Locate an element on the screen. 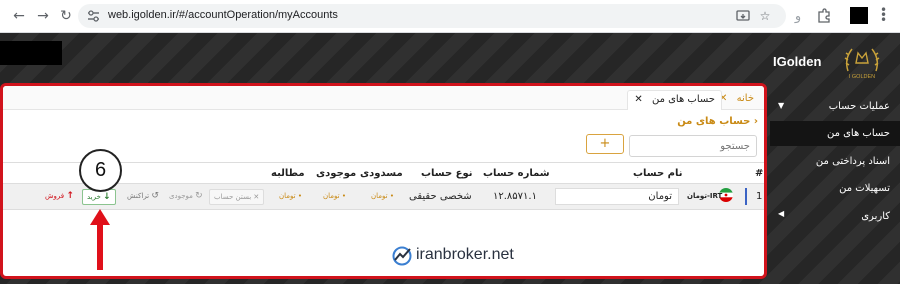  profile-avatar is located at coordinates (859, 15).